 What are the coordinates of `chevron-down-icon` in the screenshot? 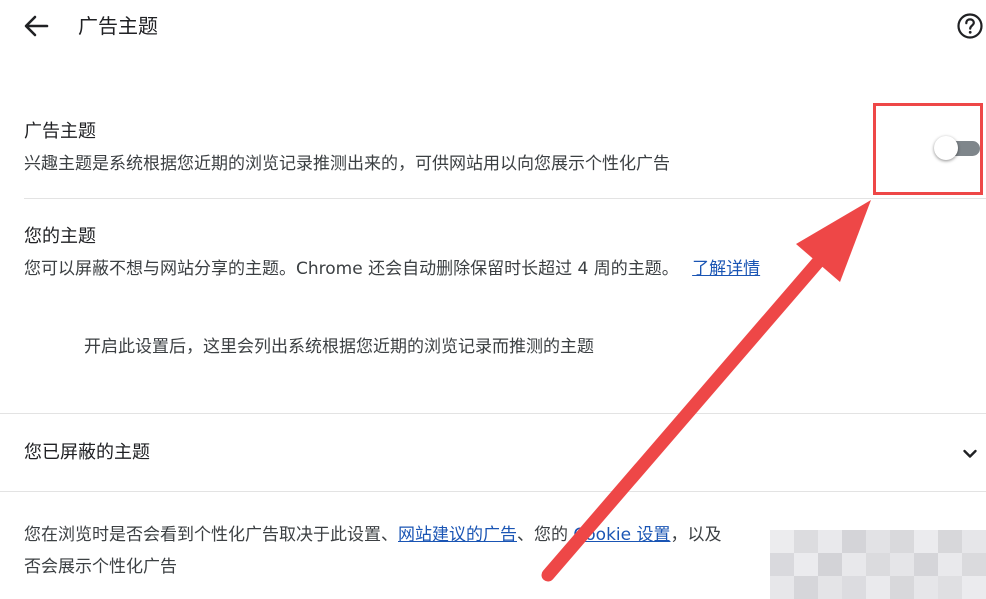 It's located at (970, 453).